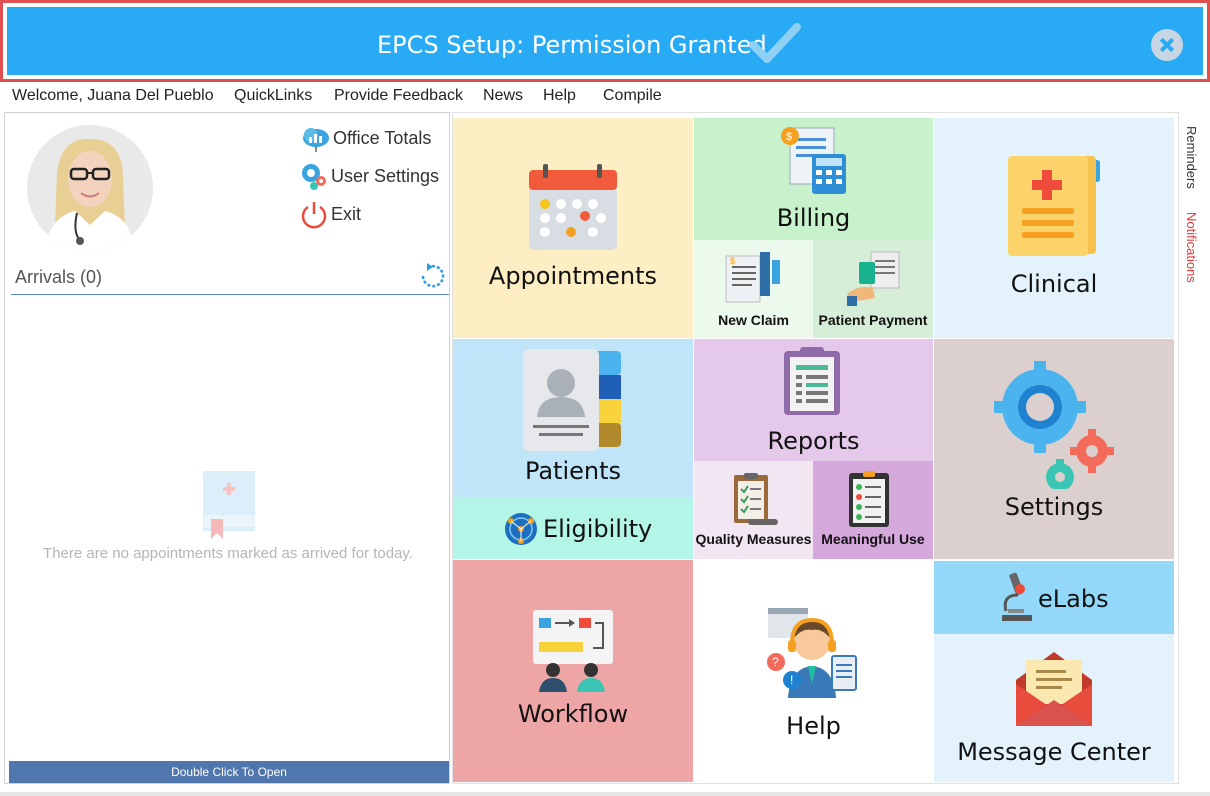 The width and height of the screenshot is (1210, 796). What do you see at coordinates (346, 213) in the screenshot?
I see `exit-label: Exit` at bounding box center [346, 213].